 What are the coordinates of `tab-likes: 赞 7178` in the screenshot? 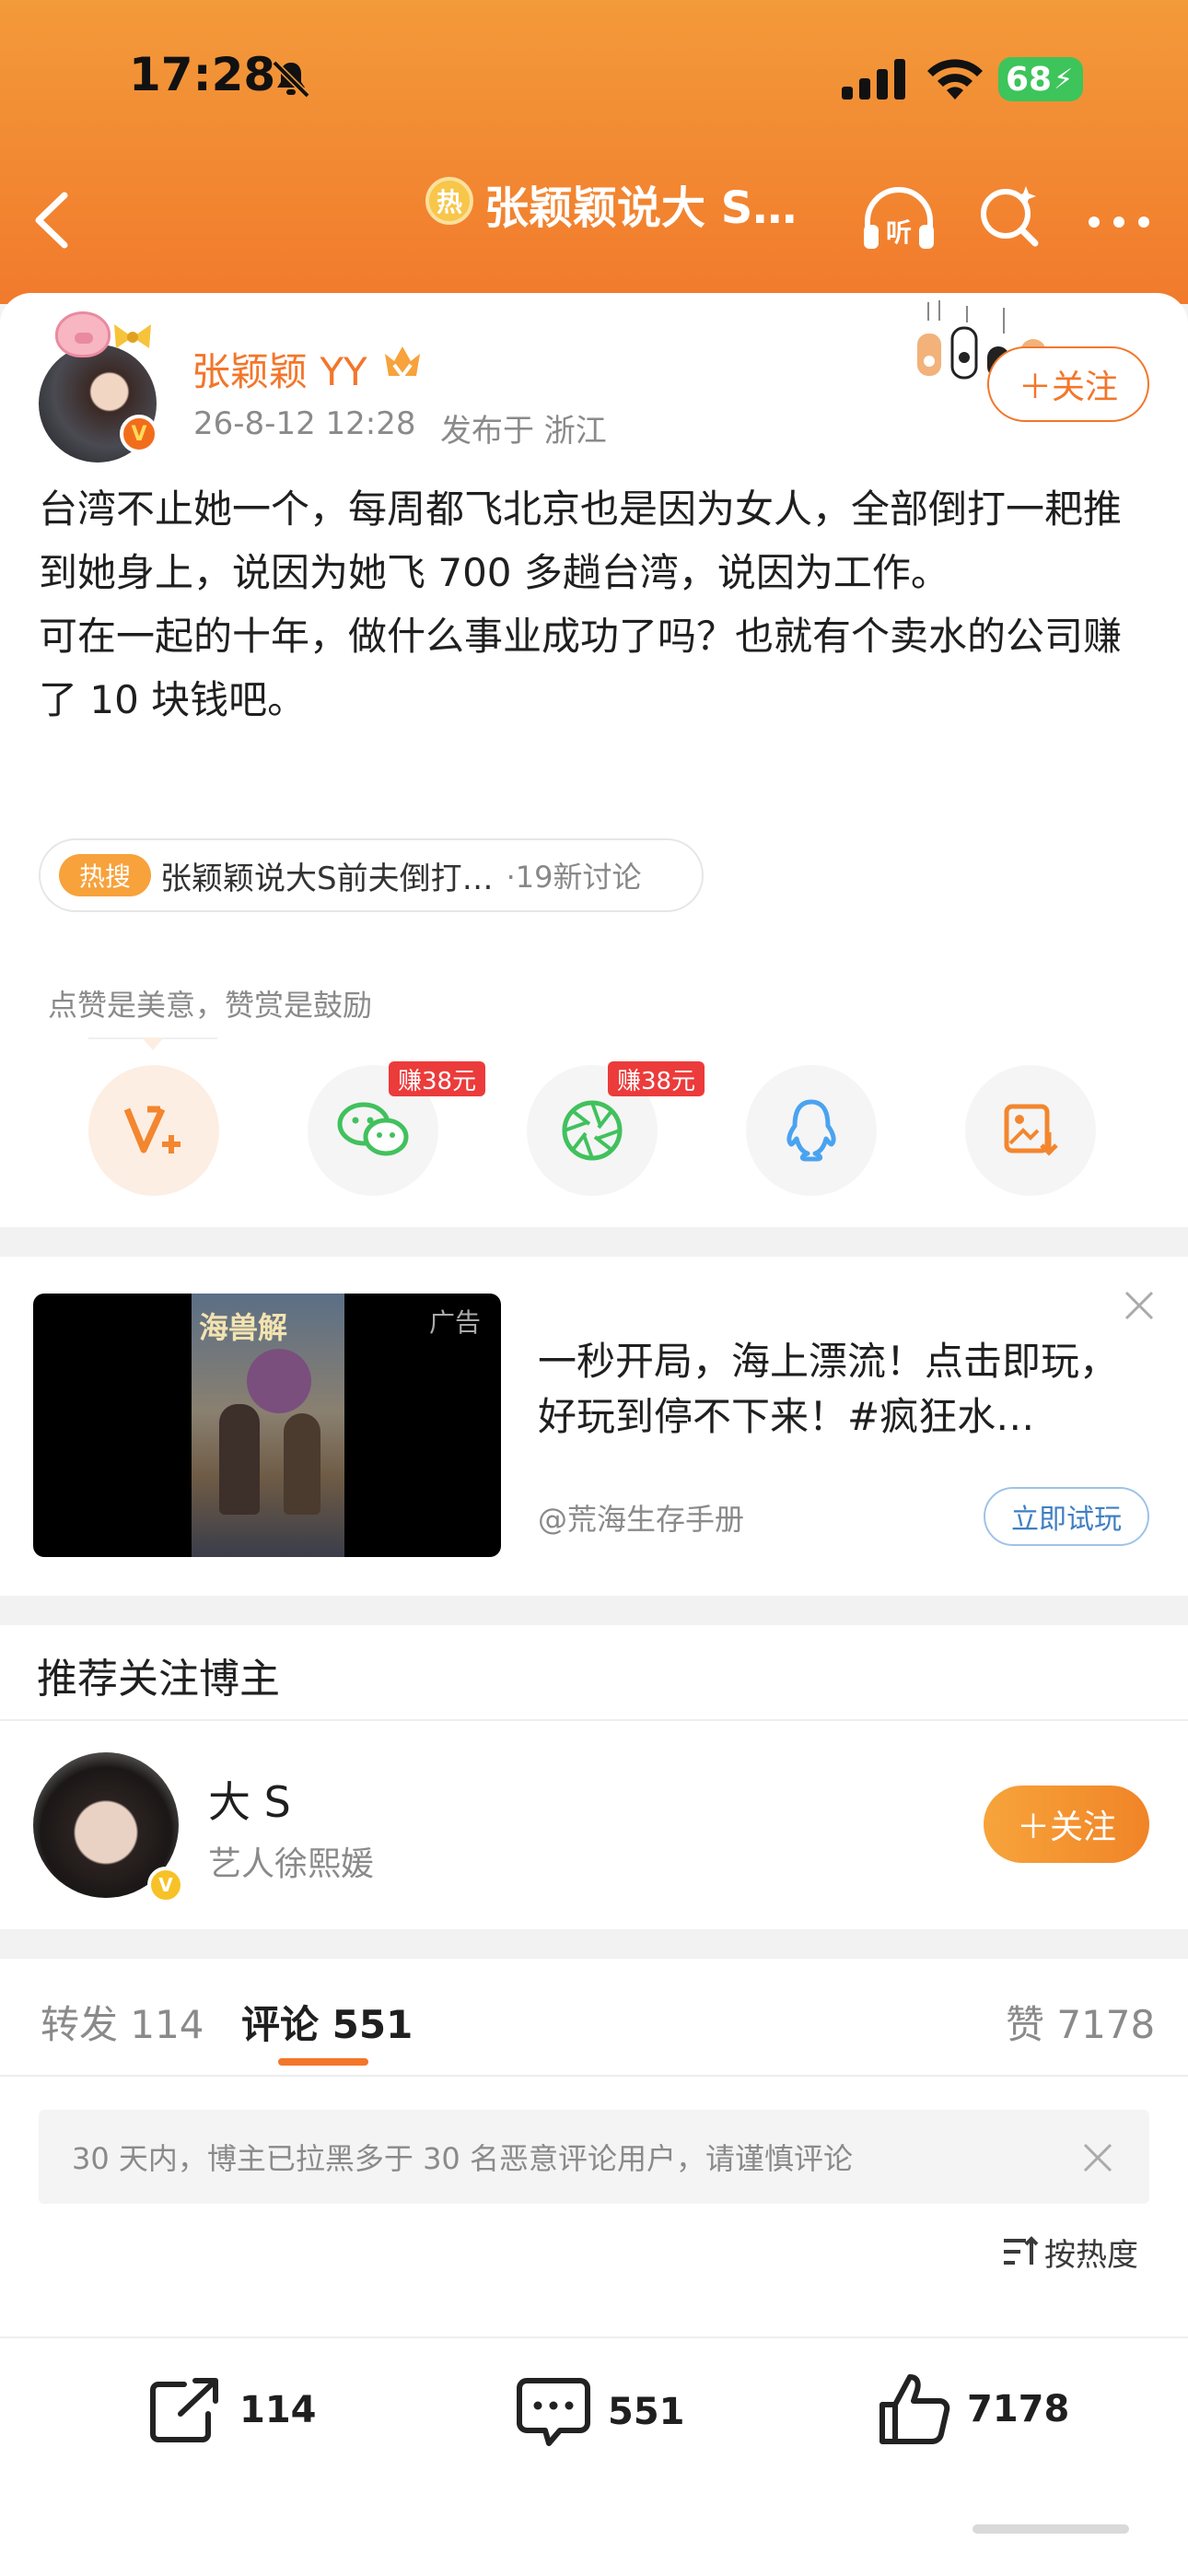 It's located at (1080, 2022).